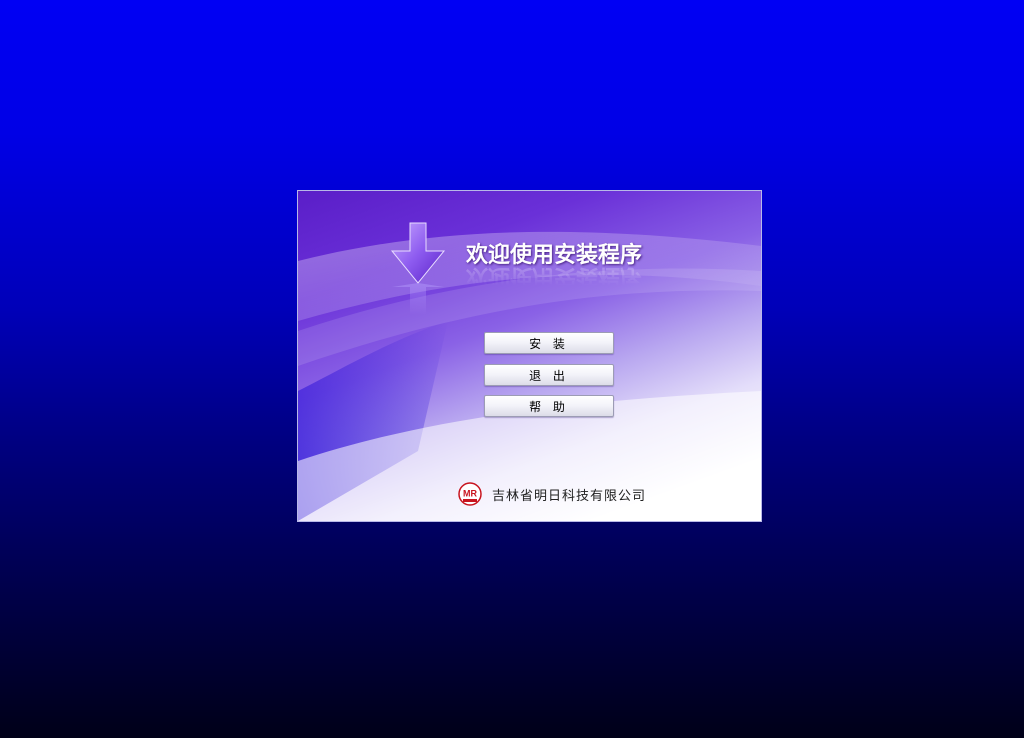  I want to click on help-button: 帮 助, so click(549, 406).